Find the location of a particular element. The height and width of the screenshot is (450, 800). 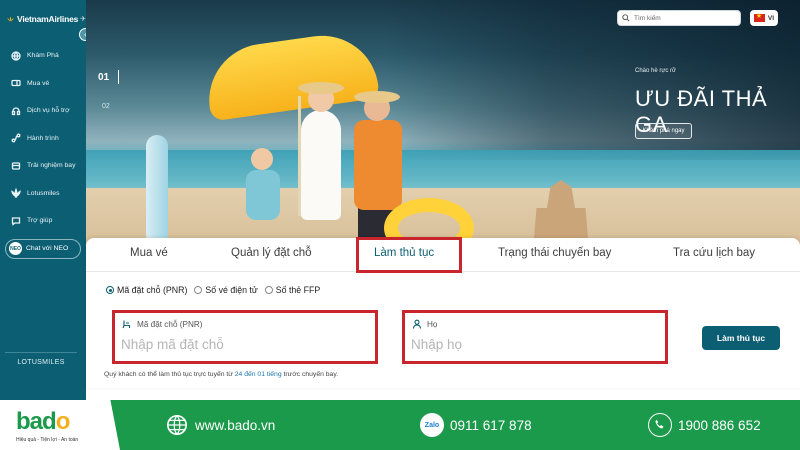

promo-subtitle: Chào hè rực rỡ is located at coordinates (655, 71).